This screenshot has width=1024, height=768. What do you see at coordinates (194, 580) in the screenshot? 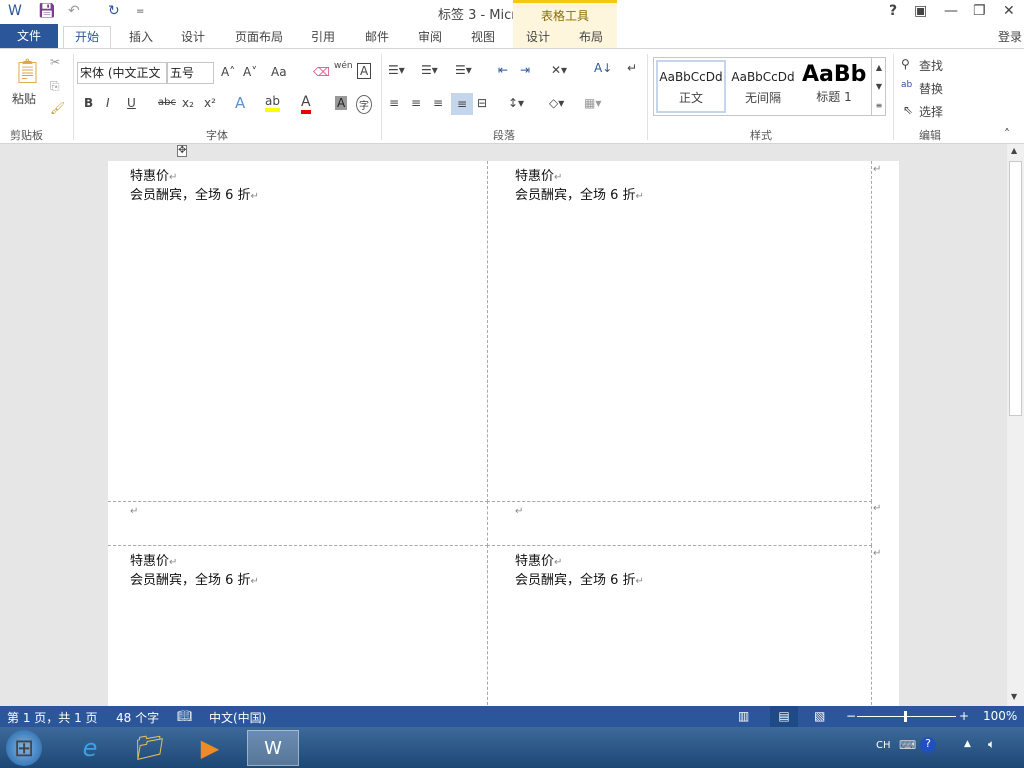
I see `cell-text-line2: 会员酬宾，全场 6 折↵` at bounding box center [194, 580].